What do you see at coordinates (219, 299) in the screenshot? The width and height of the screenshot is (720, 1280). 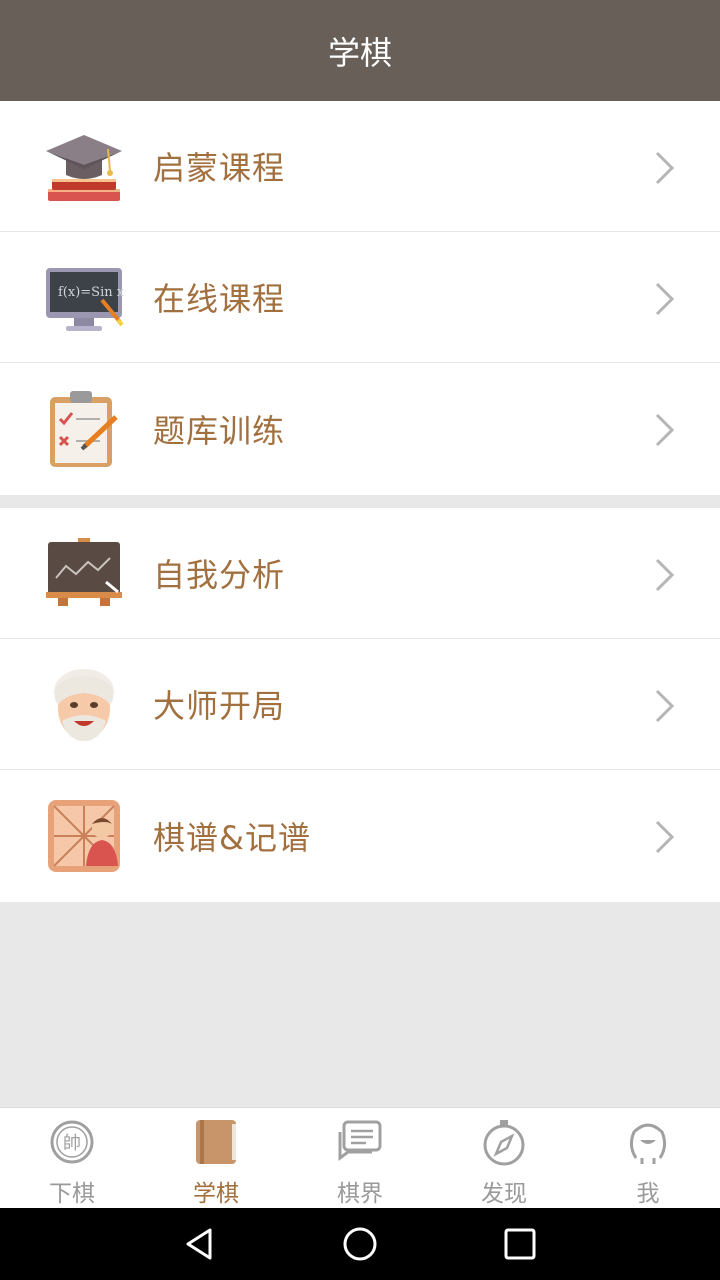 I see `menu-item-label: 在线课程` at bounding box center [219, 299].